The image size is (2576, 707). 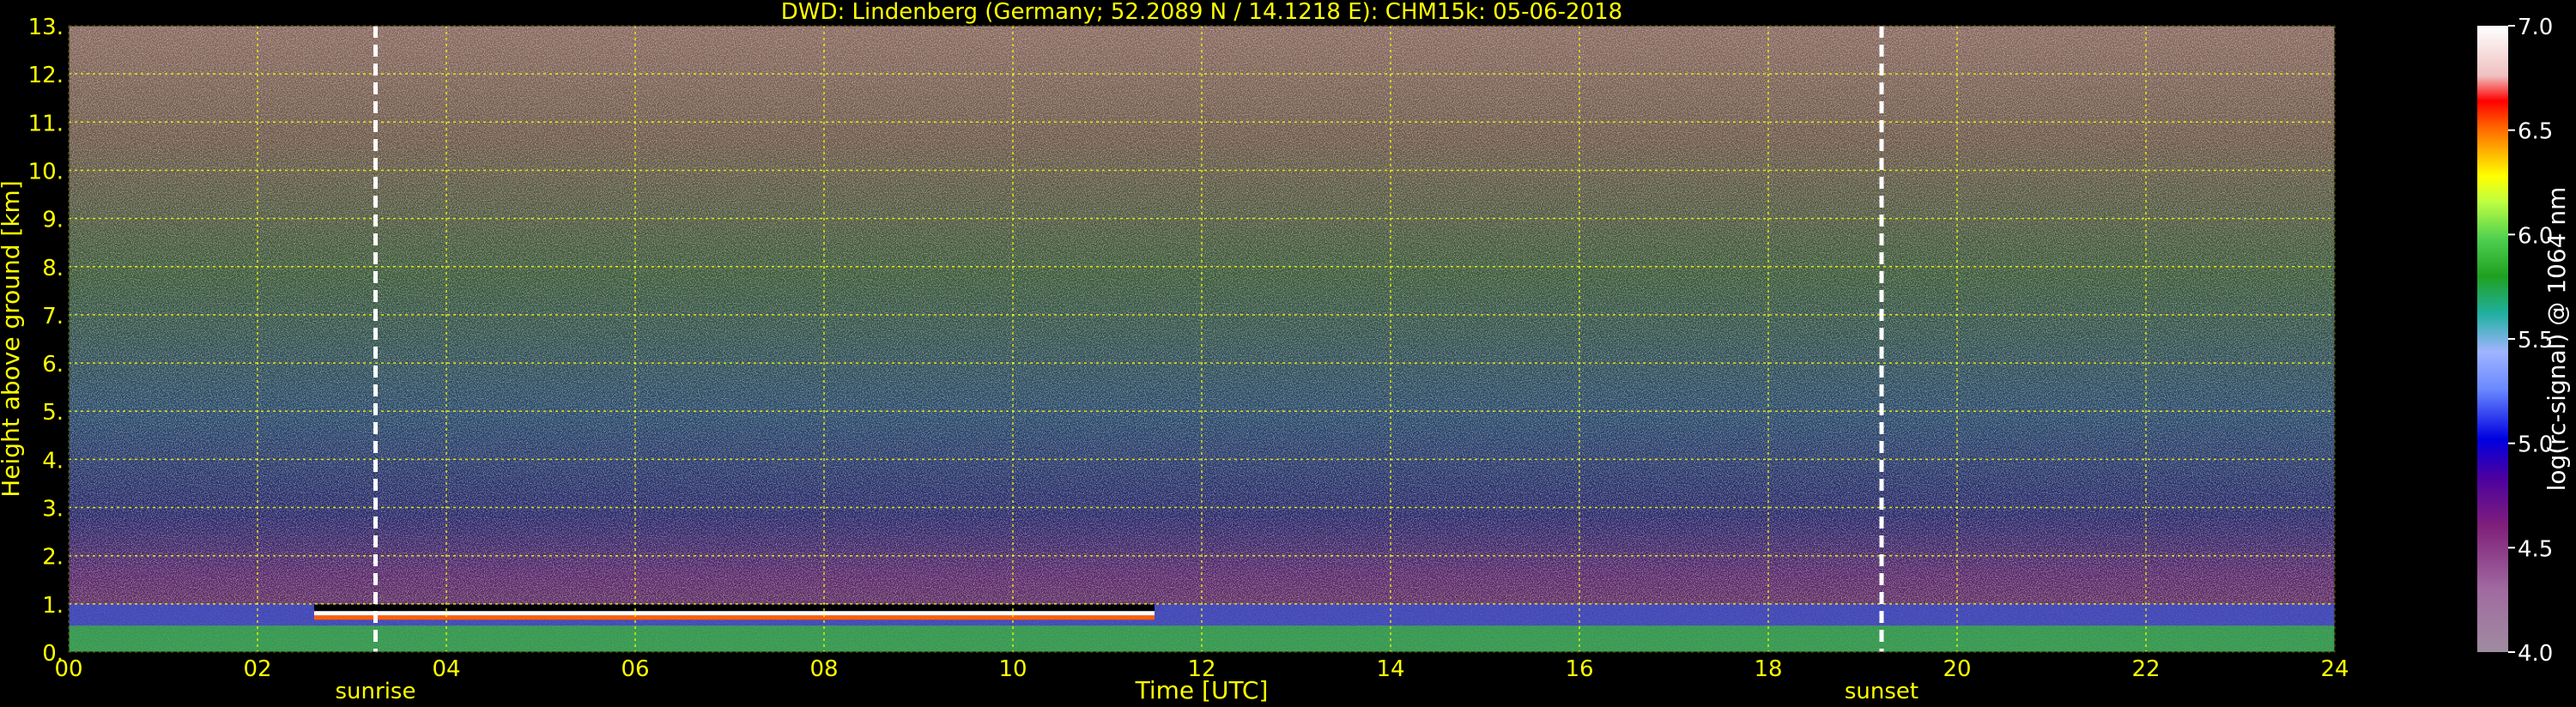 I want to click on y-tick-label: 1., so click(x=53, y=606).